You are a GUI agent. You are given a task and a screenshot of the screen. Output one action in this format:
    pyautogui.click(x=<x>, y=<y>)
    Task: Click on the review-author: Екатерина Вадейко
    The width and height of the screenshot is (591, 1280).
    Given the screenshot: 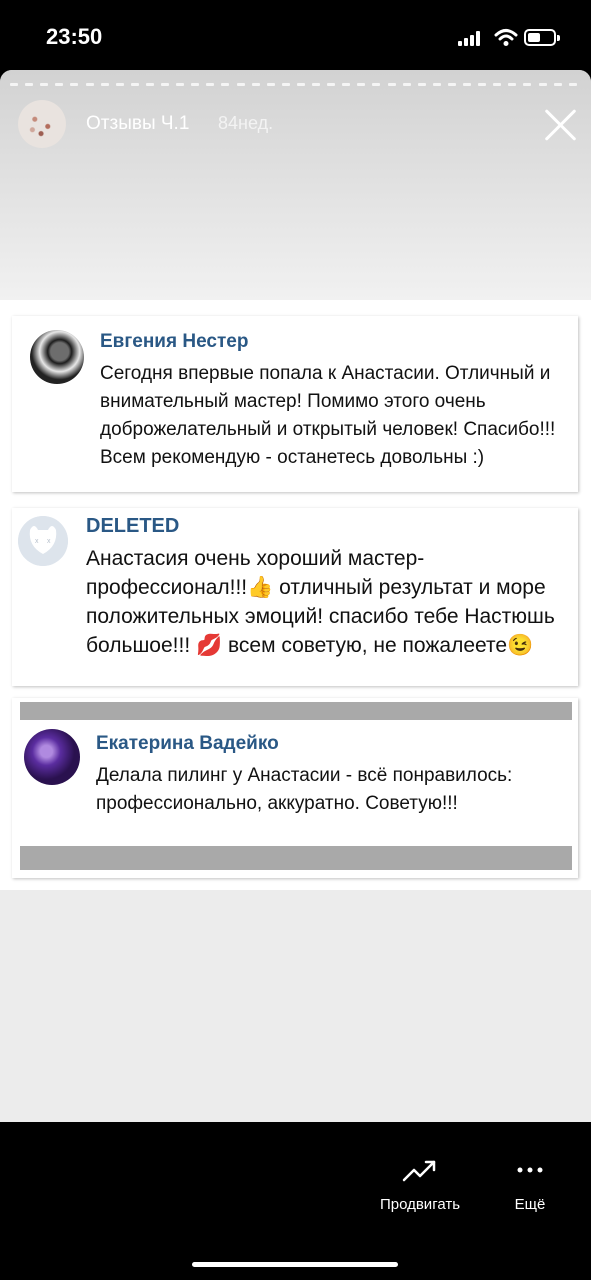 What is the action you would take?
    pyautogui.click(x=187, y=743)
    